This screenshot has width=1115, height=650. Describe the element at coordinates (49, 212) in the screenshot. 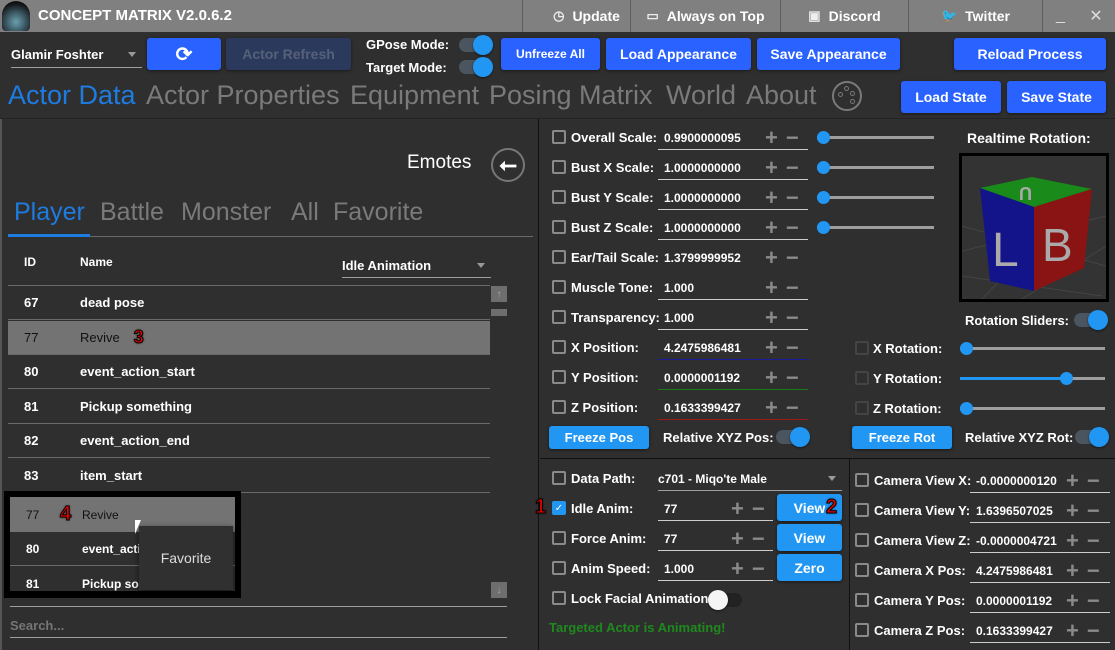

I see `tab-player: Player` at that location.